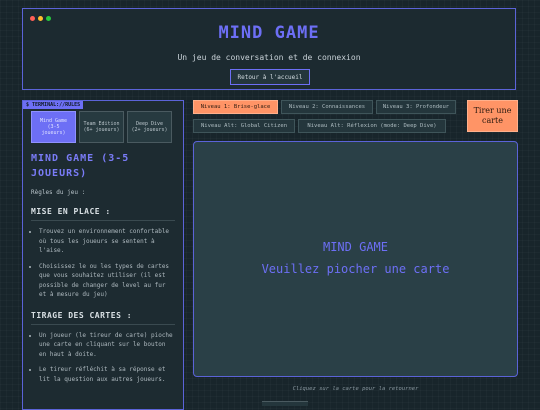 This screenshot has height=410, width=540. I want to click on close-dot-icon, so click(32, 18).